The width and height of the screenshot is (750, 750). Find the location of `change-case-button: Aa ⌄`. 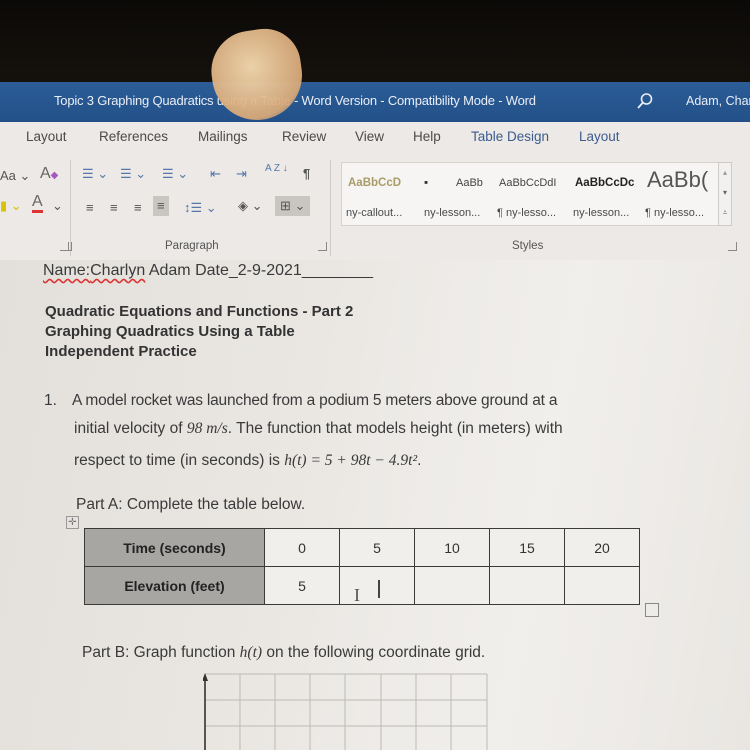

change-case-button: Aa ⌄ is located at coordinates (15, 176).